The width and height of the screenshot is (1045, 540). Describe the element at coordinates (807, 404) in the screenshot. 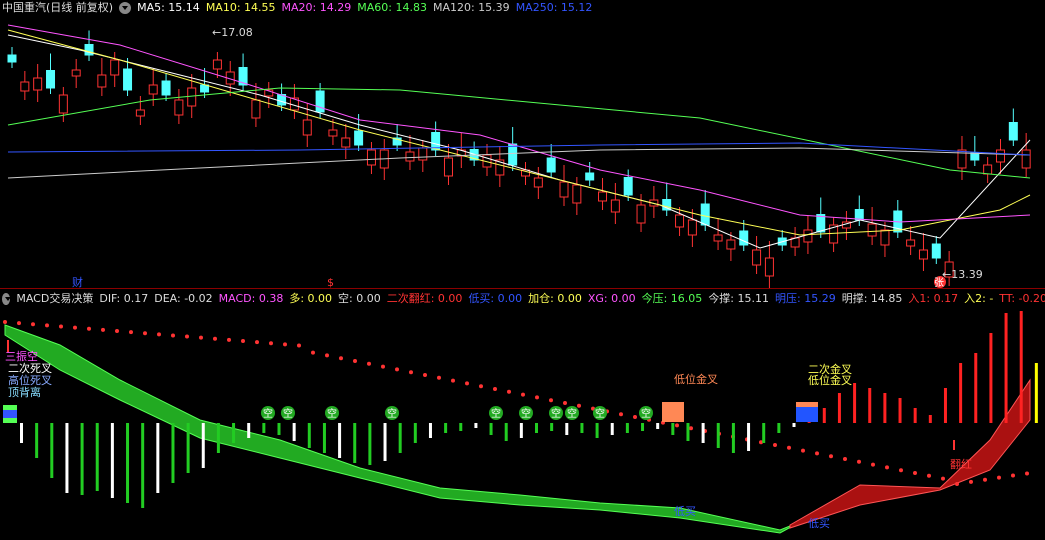

I see `signal-block-orange-top` at that location.